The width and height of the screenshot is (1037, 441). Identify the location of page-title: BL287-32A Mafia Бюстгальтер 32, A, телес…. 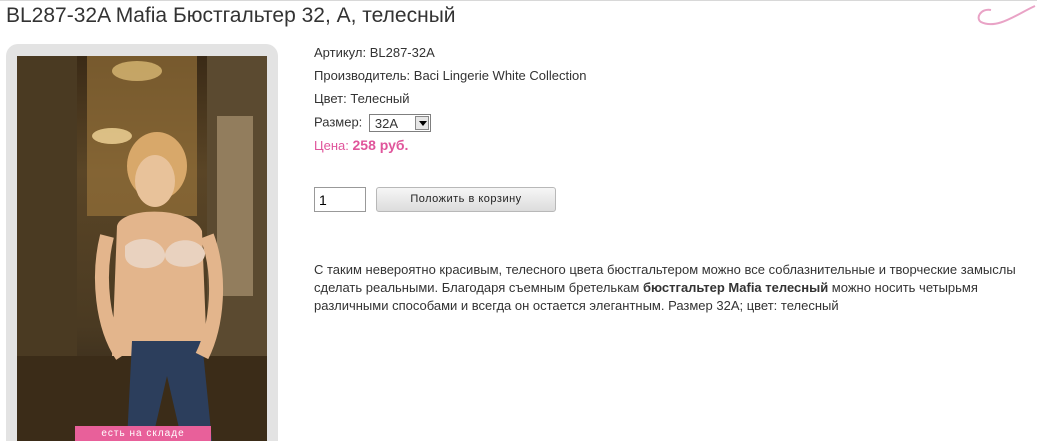
(231, 15).